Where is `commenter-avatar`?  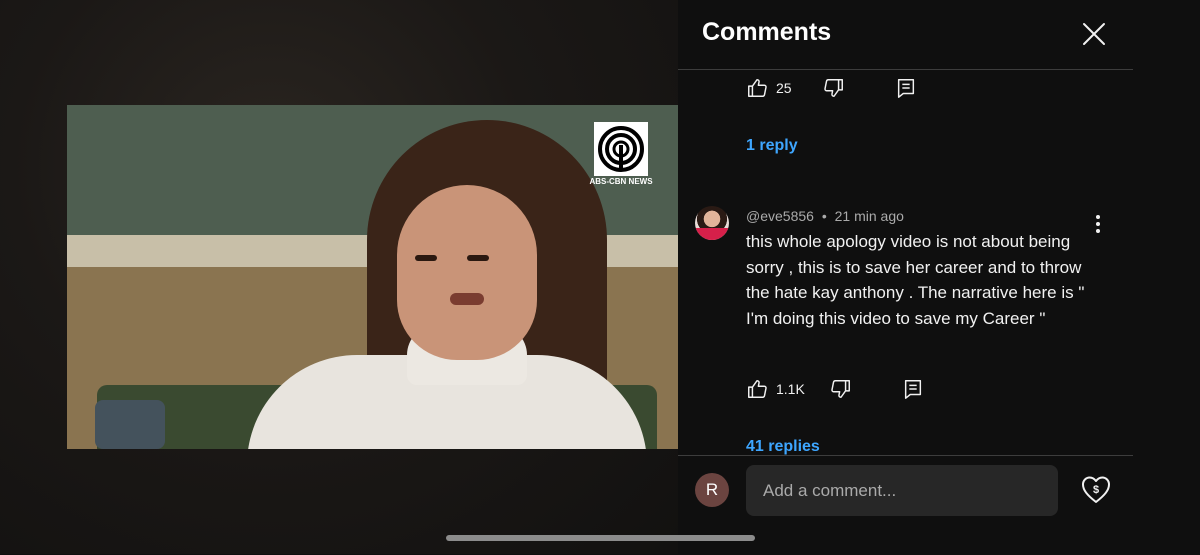
commenter-avatar is located at coordinates (712, 223).